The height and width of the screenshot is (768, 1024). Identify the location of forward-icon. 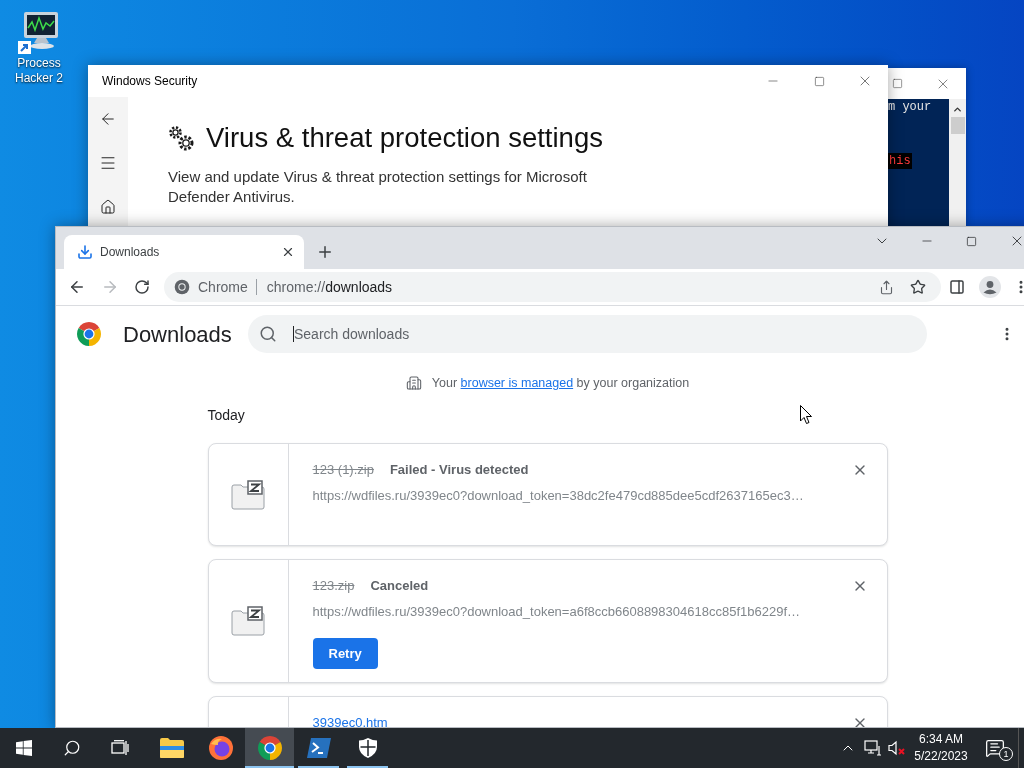
(110, 287).